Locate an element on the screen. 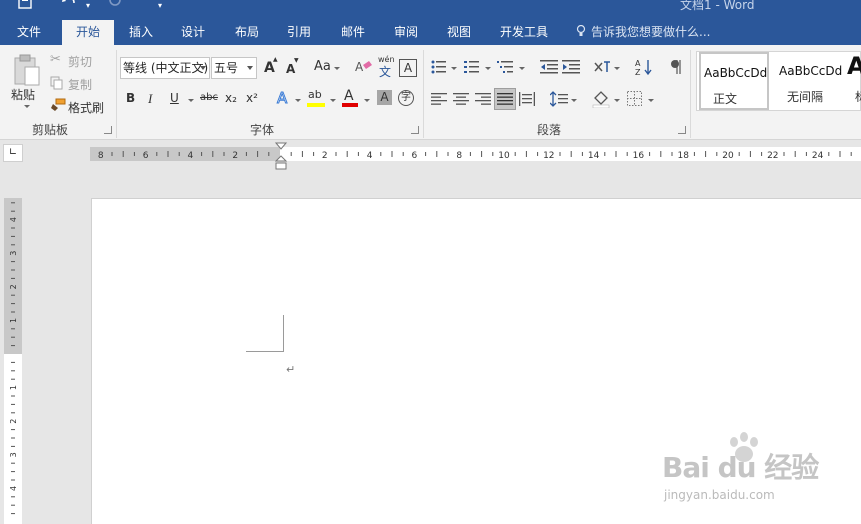 The image size is (861, 524). ruler-label: 20 is located at coordinates (728, 156).